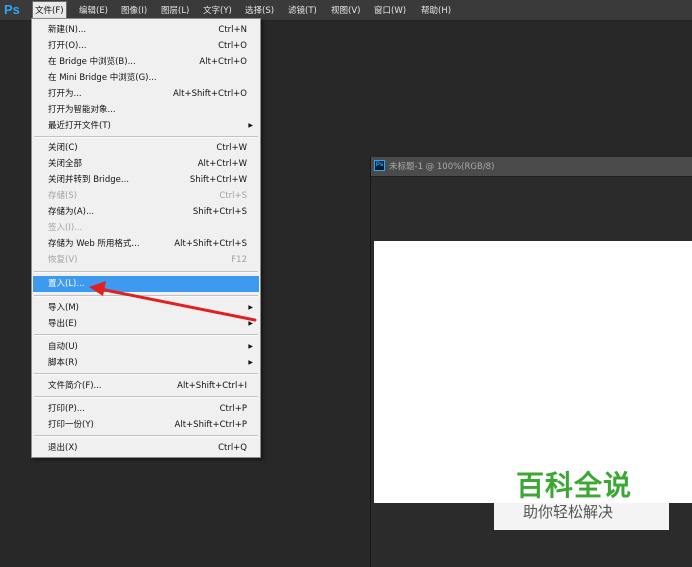  I want to click on menu-item-label: 导入(M), so click(63, 308).